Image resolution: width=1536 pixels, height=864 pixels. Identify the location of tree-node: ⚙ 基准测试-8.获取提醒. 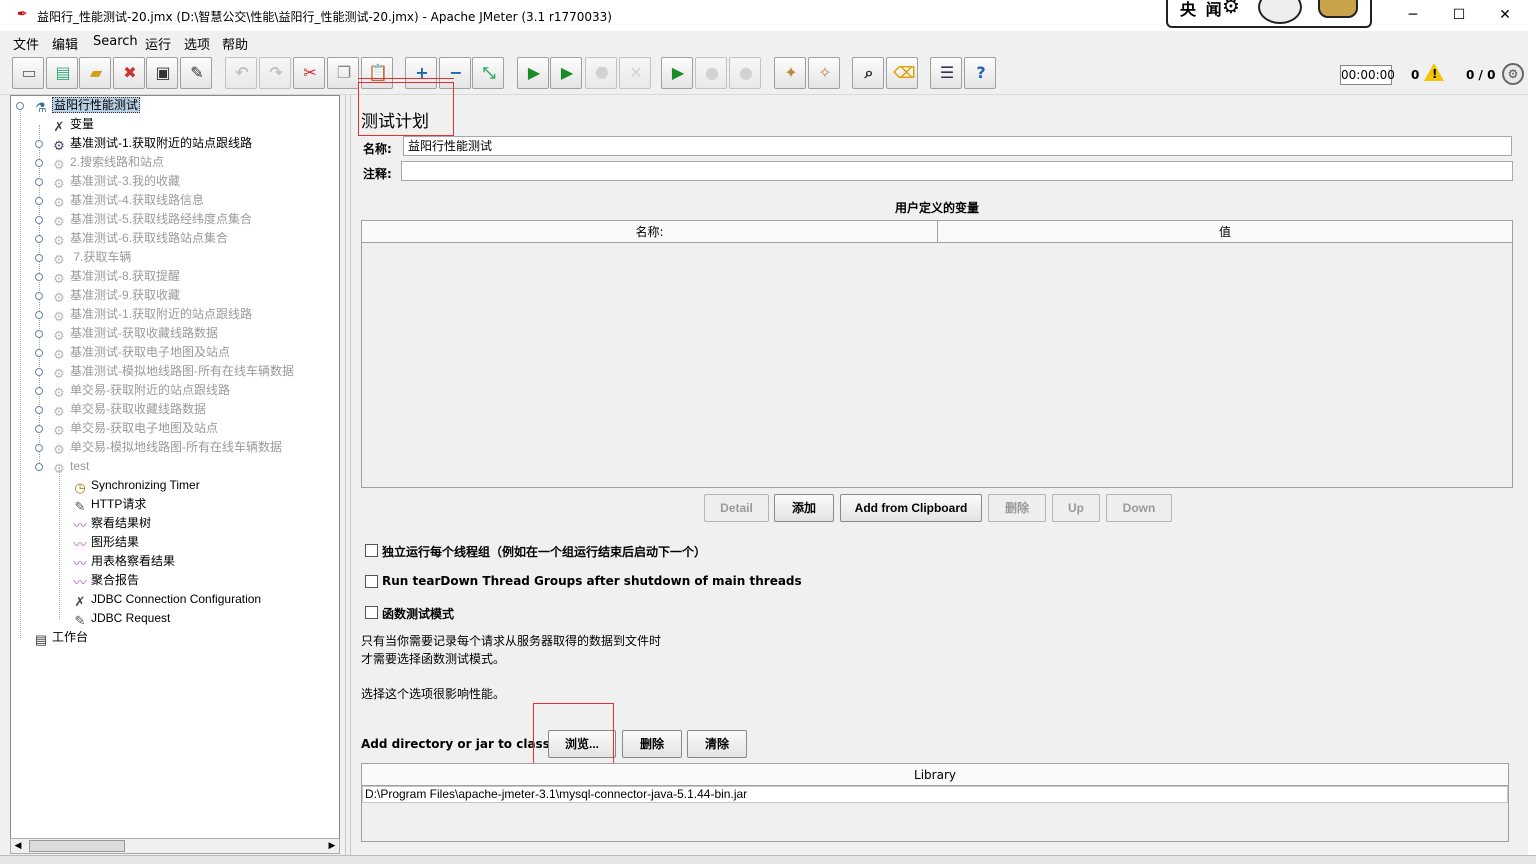
(115, 276).